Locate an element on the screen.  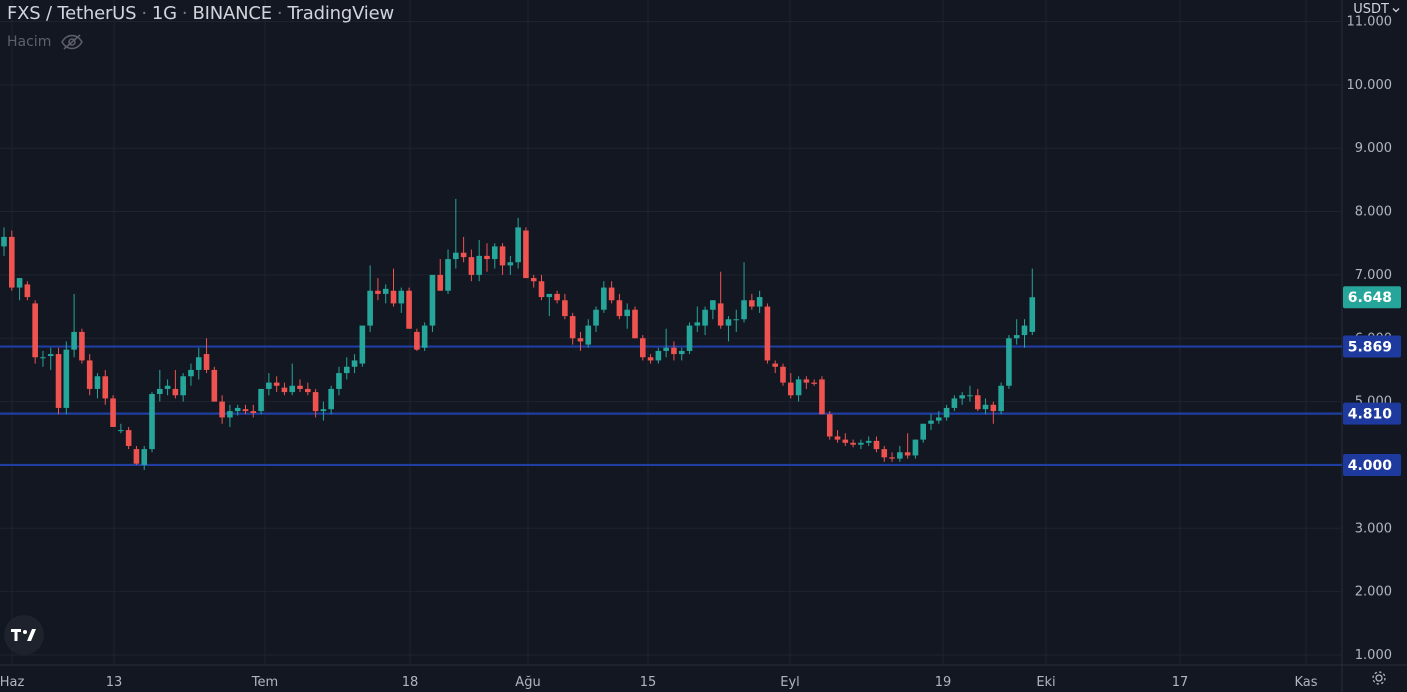
tradingview-logo is located at coordinates (24, 635).